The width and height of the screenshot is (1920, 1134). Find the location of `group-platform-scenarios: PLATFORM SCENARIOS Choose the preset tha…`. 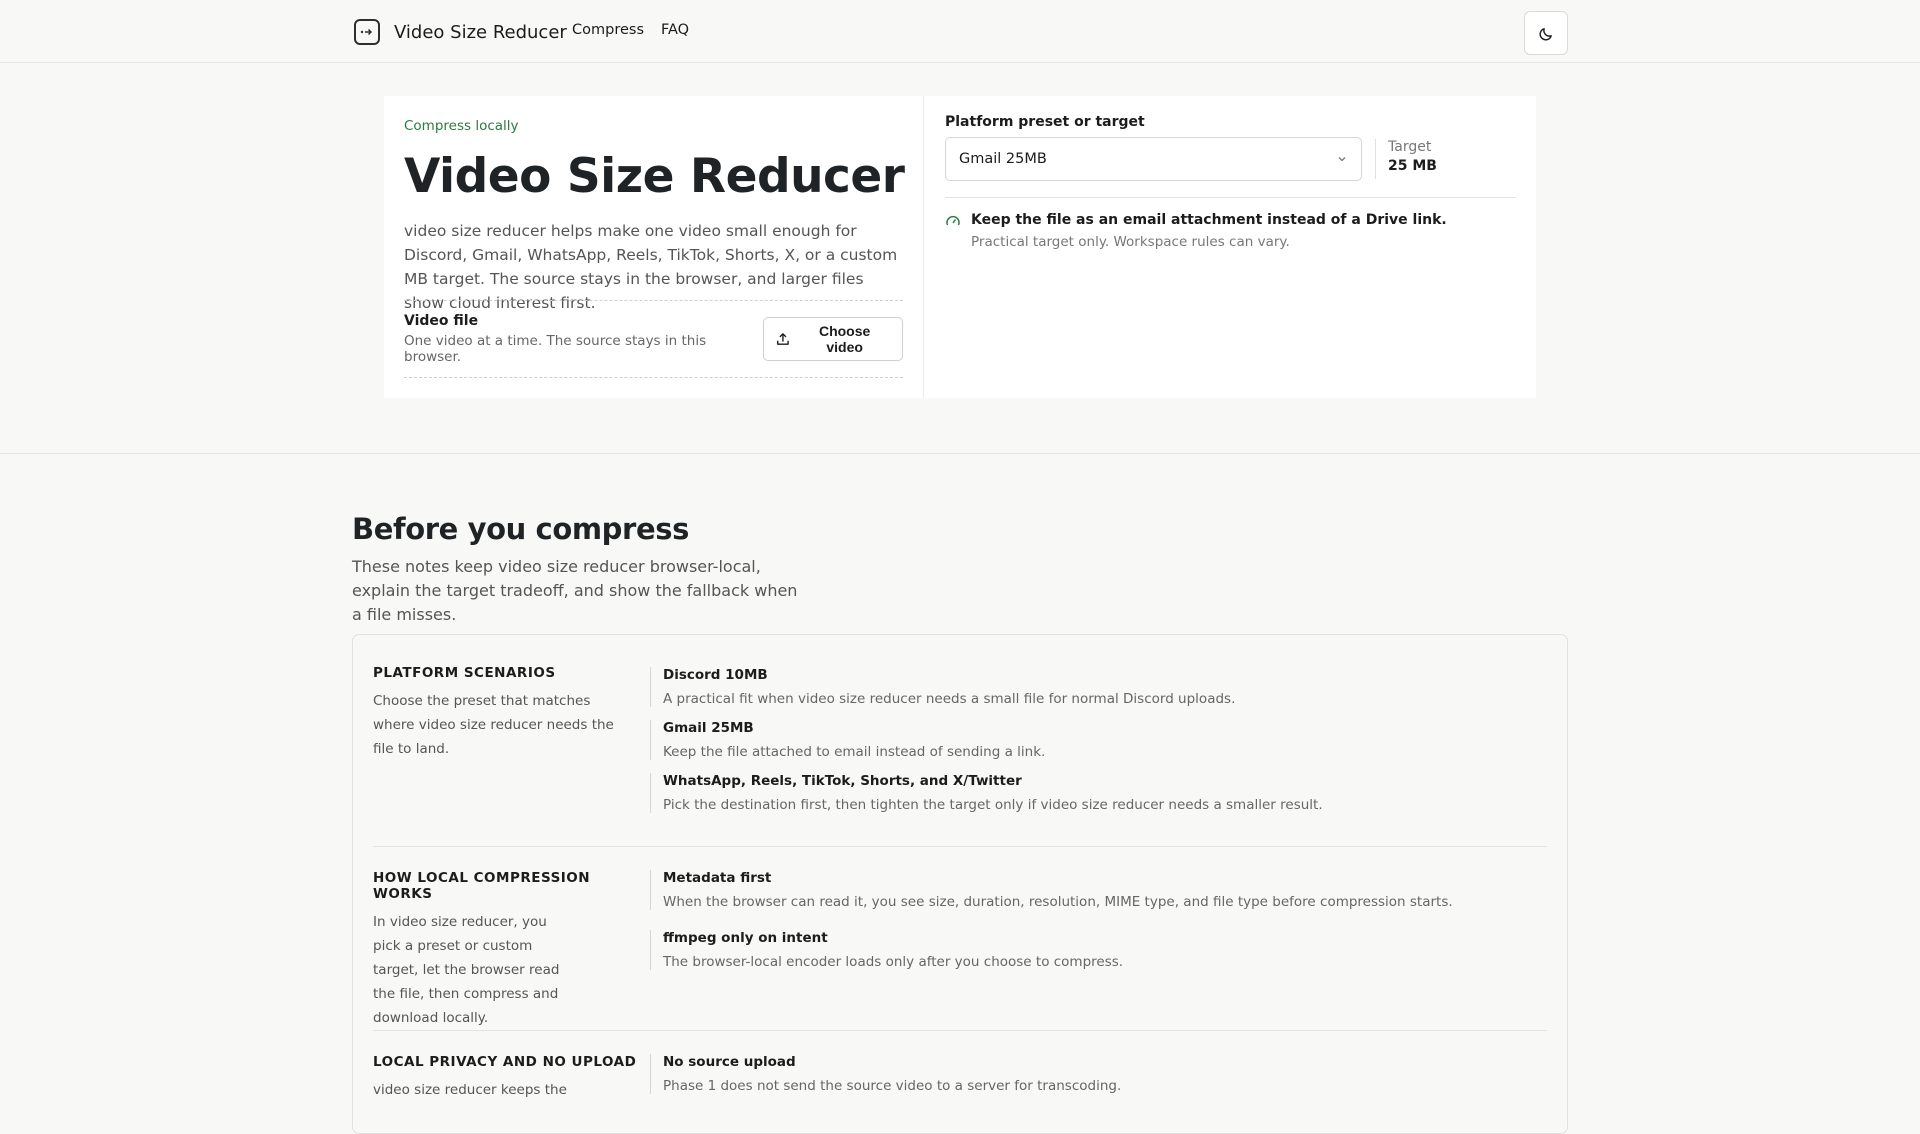

group-platform-scenarios: PLATFORM SCENARIOS Choose the preset tha… is located at coordinates (960, 741).